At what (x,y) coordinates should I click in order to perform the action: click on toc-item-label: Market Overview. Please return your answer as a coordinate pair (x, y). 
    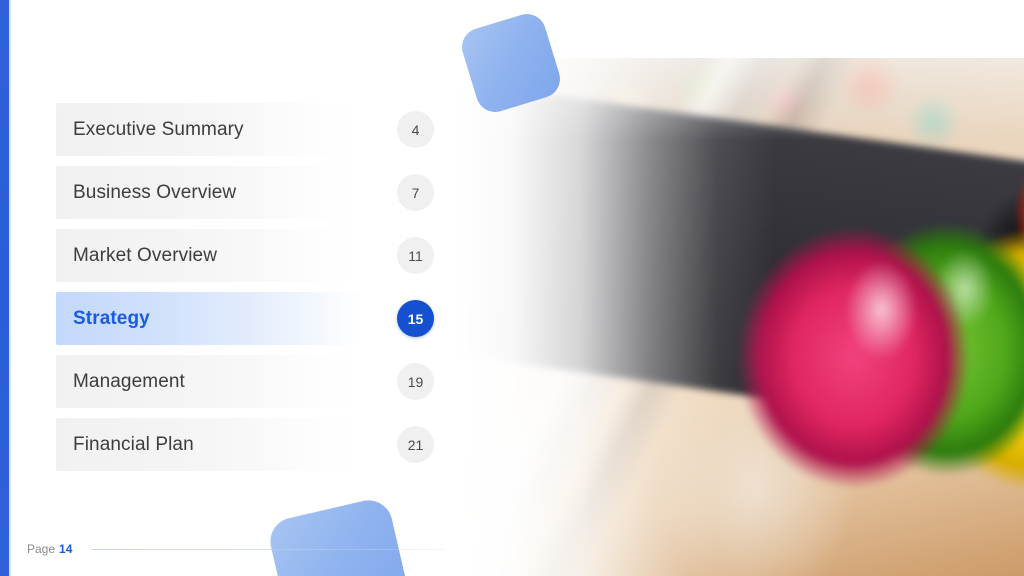
    Looking at the image, I should click on (145, 255).